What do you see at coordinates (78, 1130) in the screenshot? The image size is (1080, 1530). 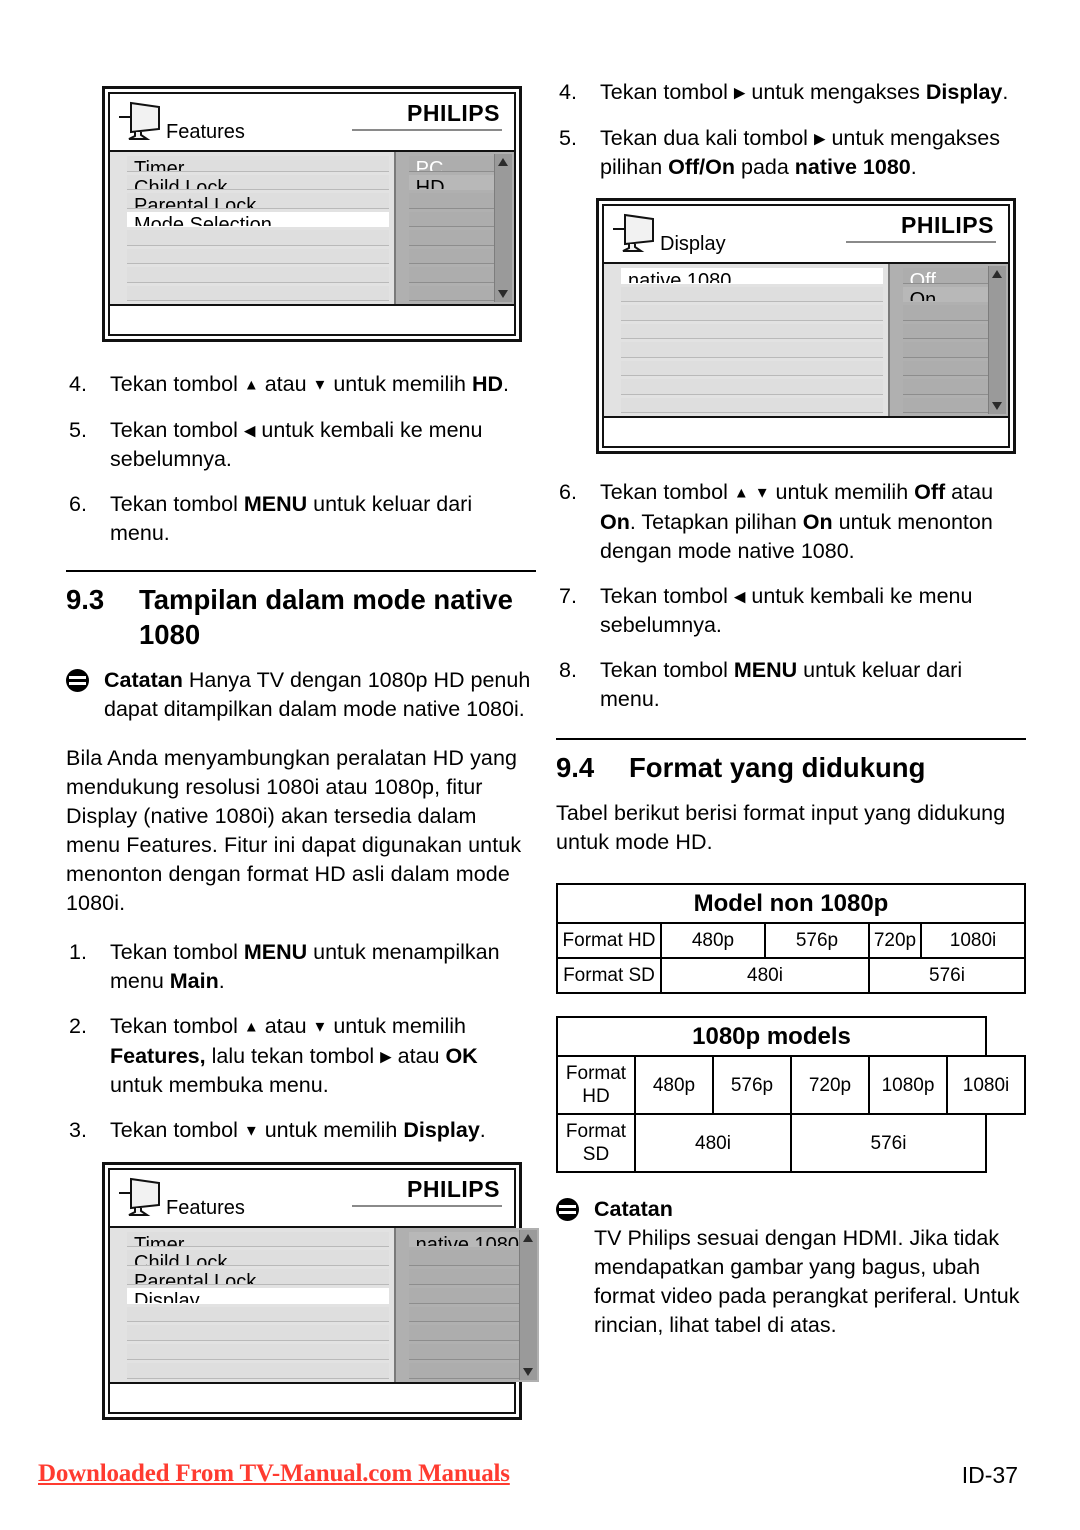 I see `step-number: 3.` at bounding box center [78, 1130].